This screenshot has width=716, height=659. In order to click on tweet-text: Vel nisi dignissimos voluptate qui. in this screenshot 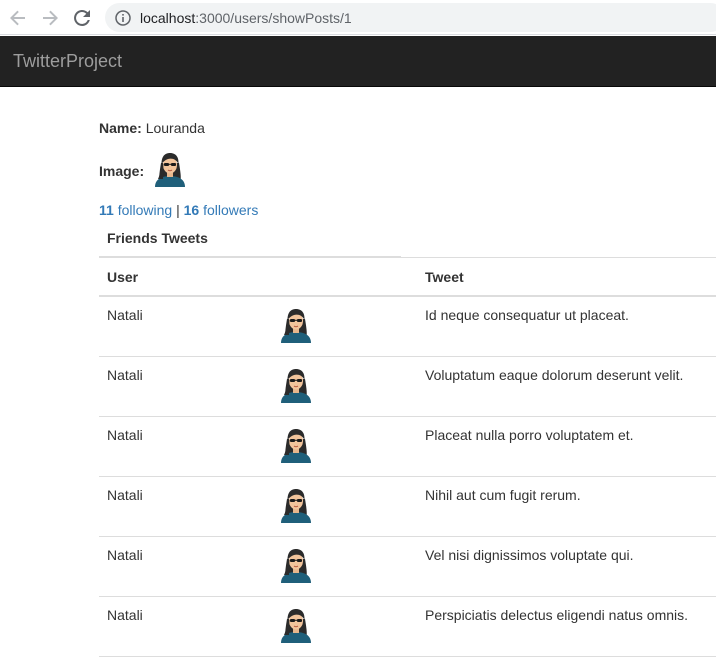, I will do `click(566, 566)`.